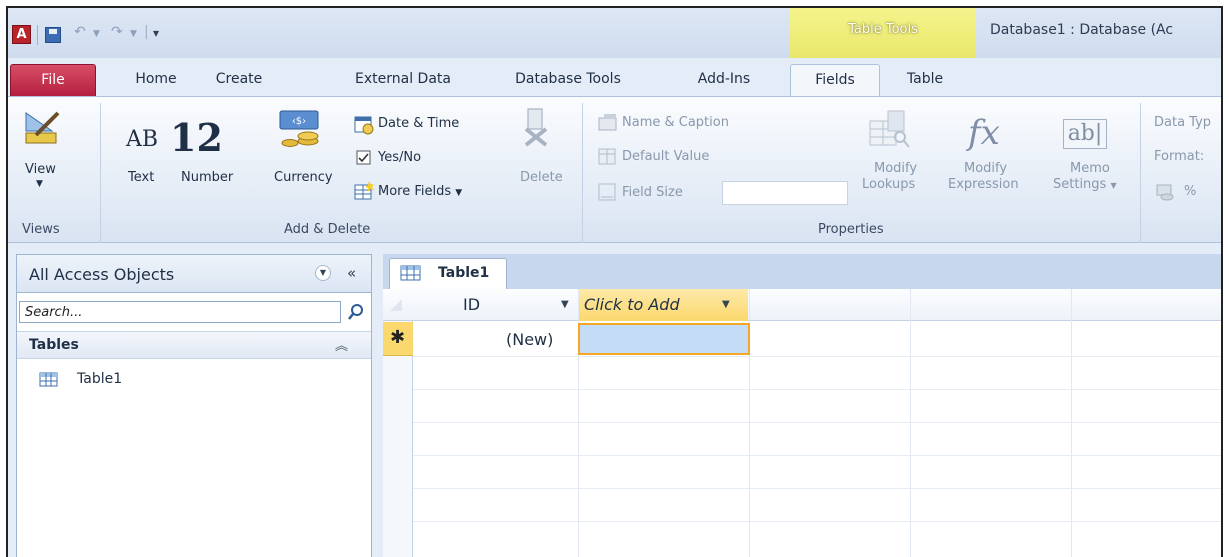 Image resolution: width=1229 pixels, height=557 pixels. Describe the element at coordinates (101, 274) in the screenshot. I see `nav-pane-title: All Access Objects` at that location.